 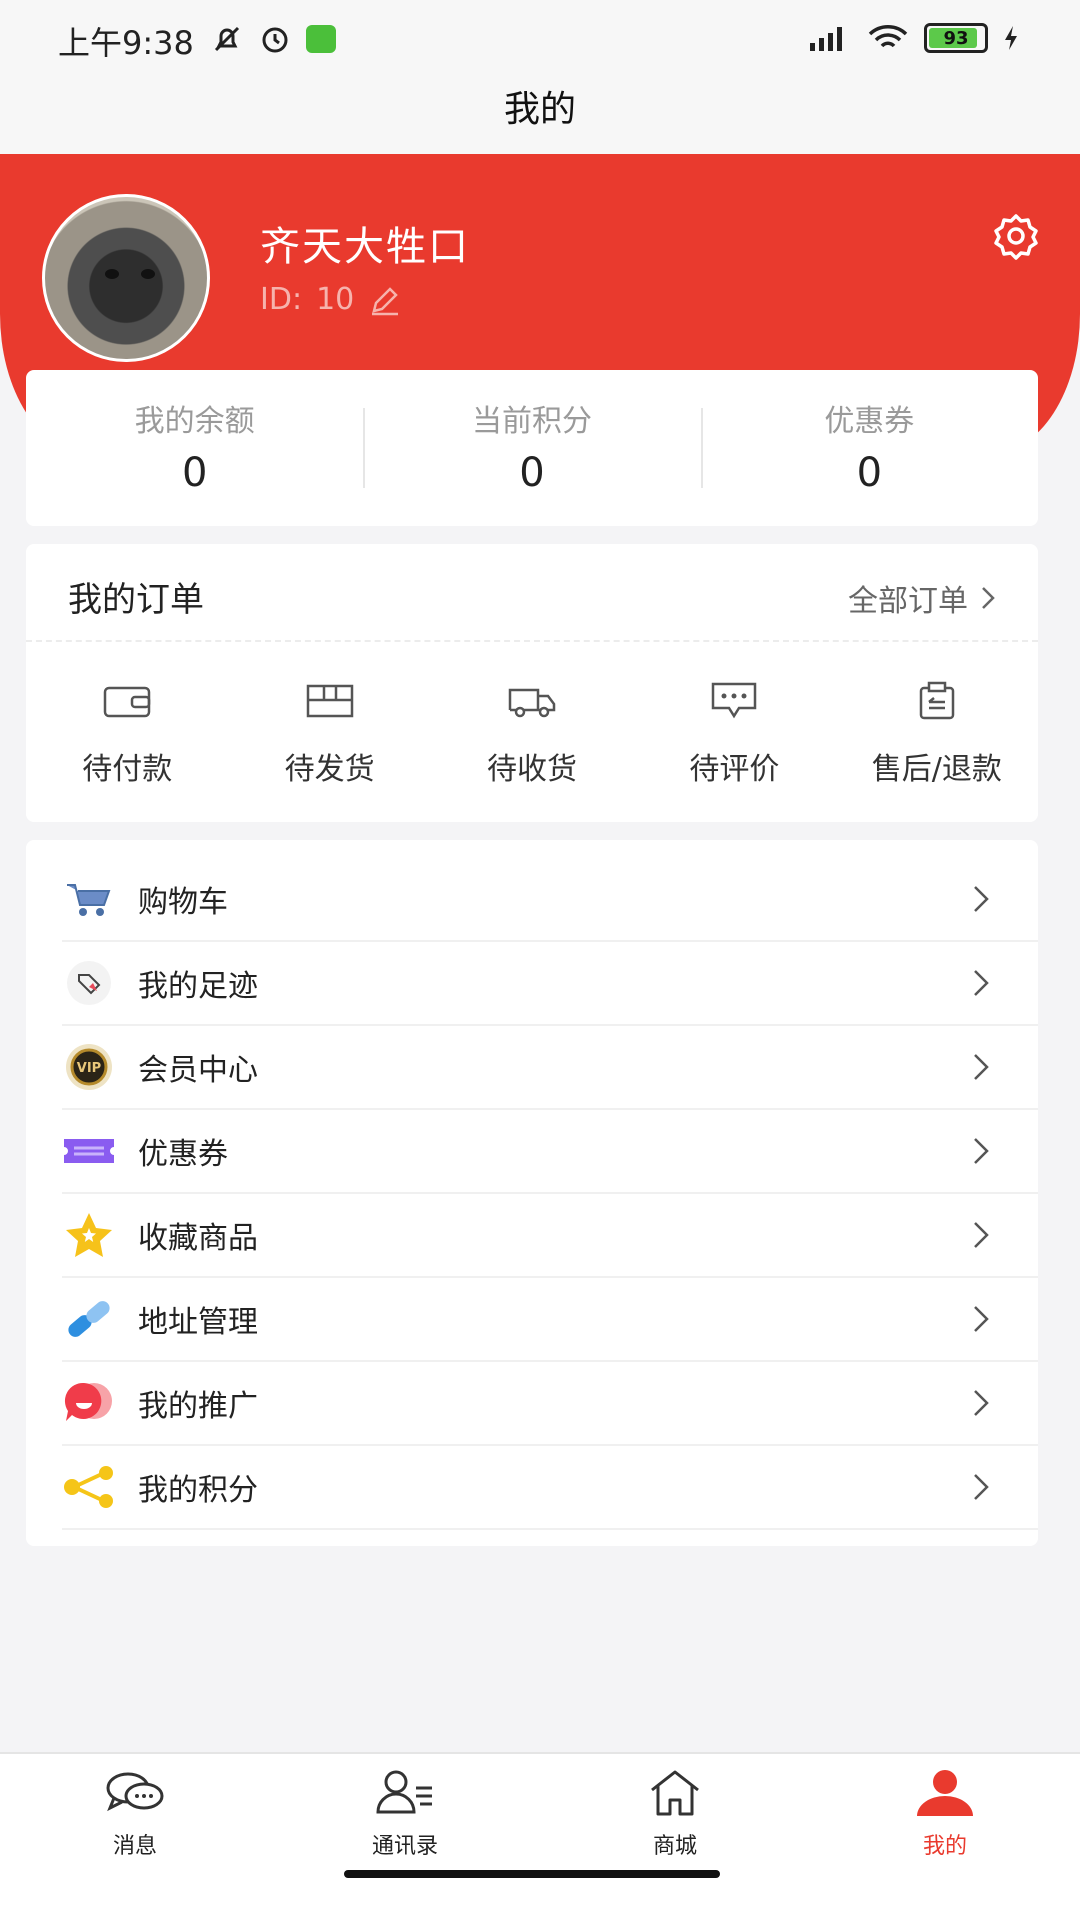 I want to click on nav-tab-messages: 消息, so click(x=135, y=1837).